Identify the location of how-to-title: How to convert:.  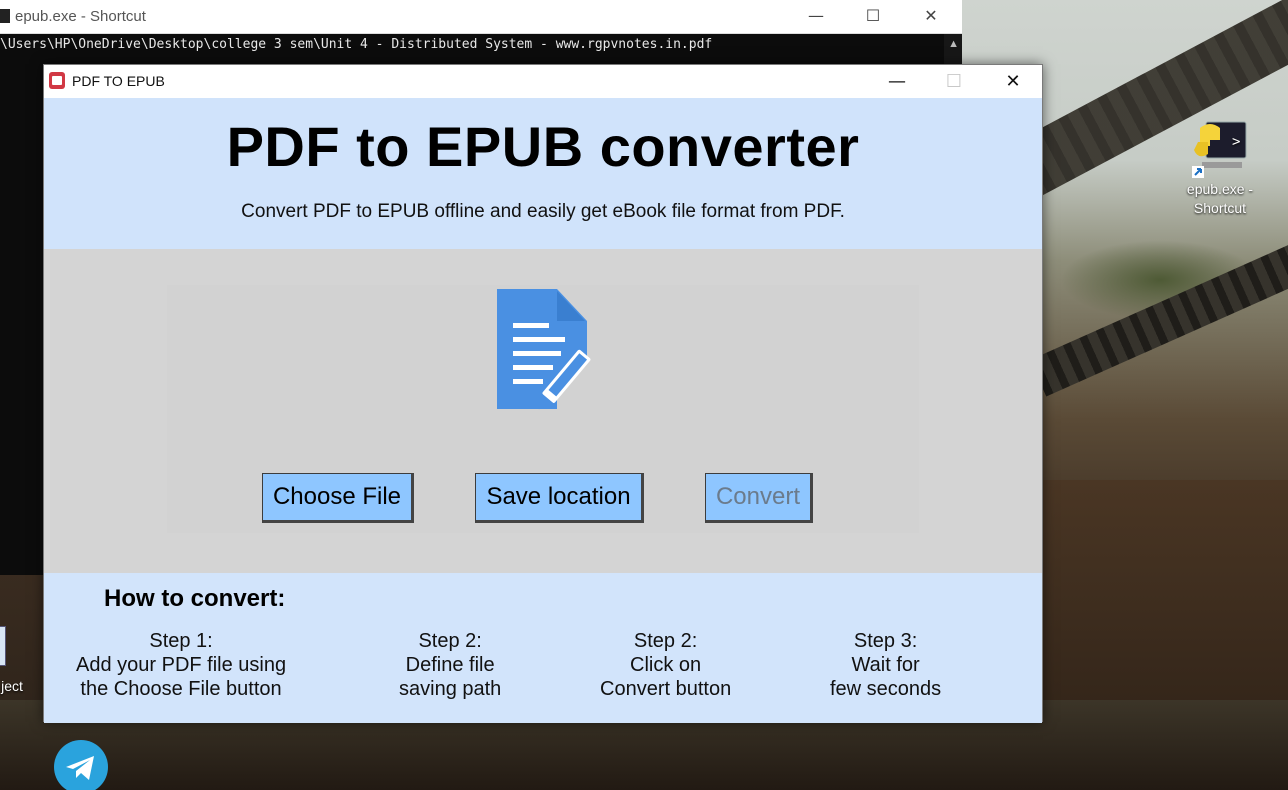
(195, 598).